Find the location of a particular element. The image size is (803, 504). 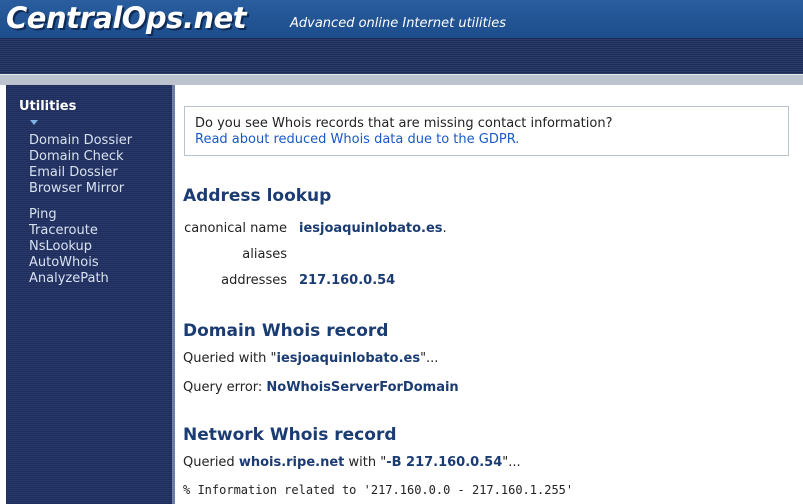

addresses-label: addresses is located at coordinates (254, 280).